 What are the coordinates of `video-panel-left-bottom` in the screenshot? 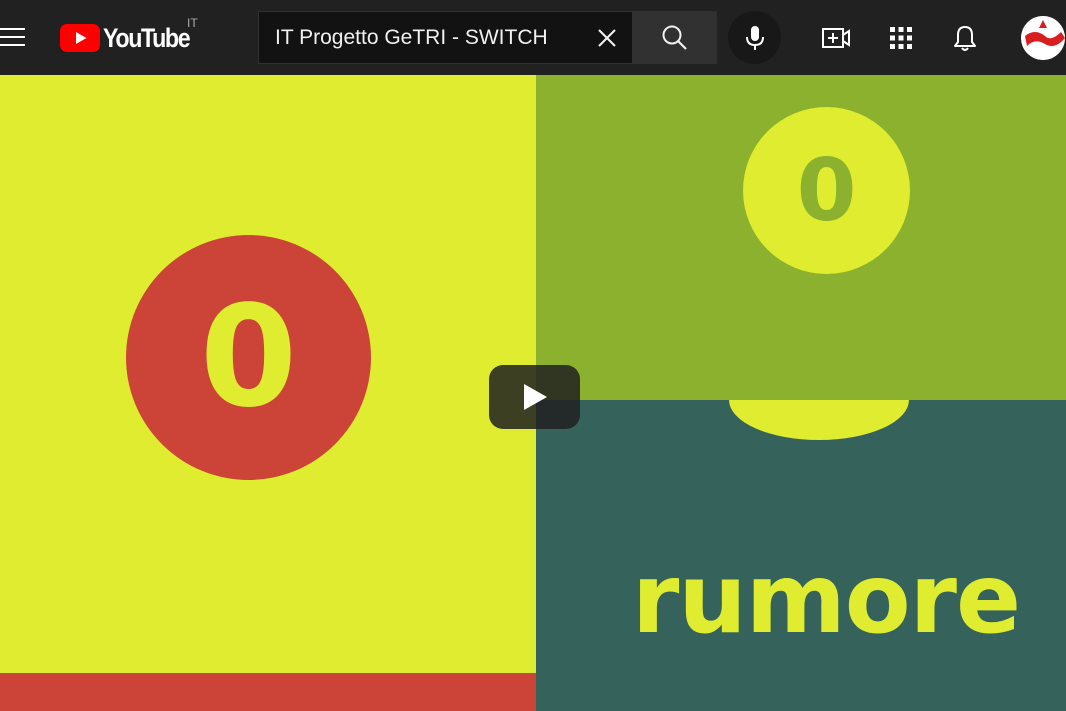 It's located at (268, 692).